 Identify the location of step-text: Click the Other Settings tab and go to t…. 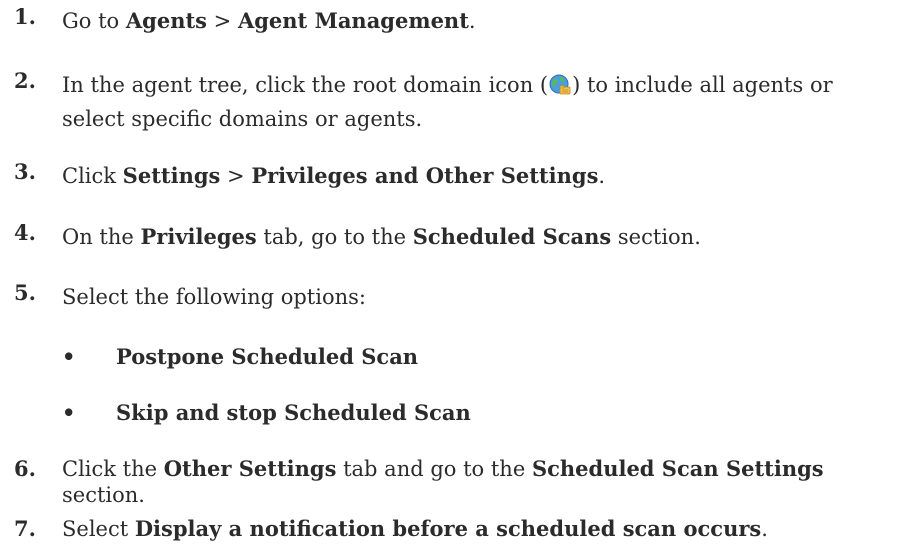
(443, 481).